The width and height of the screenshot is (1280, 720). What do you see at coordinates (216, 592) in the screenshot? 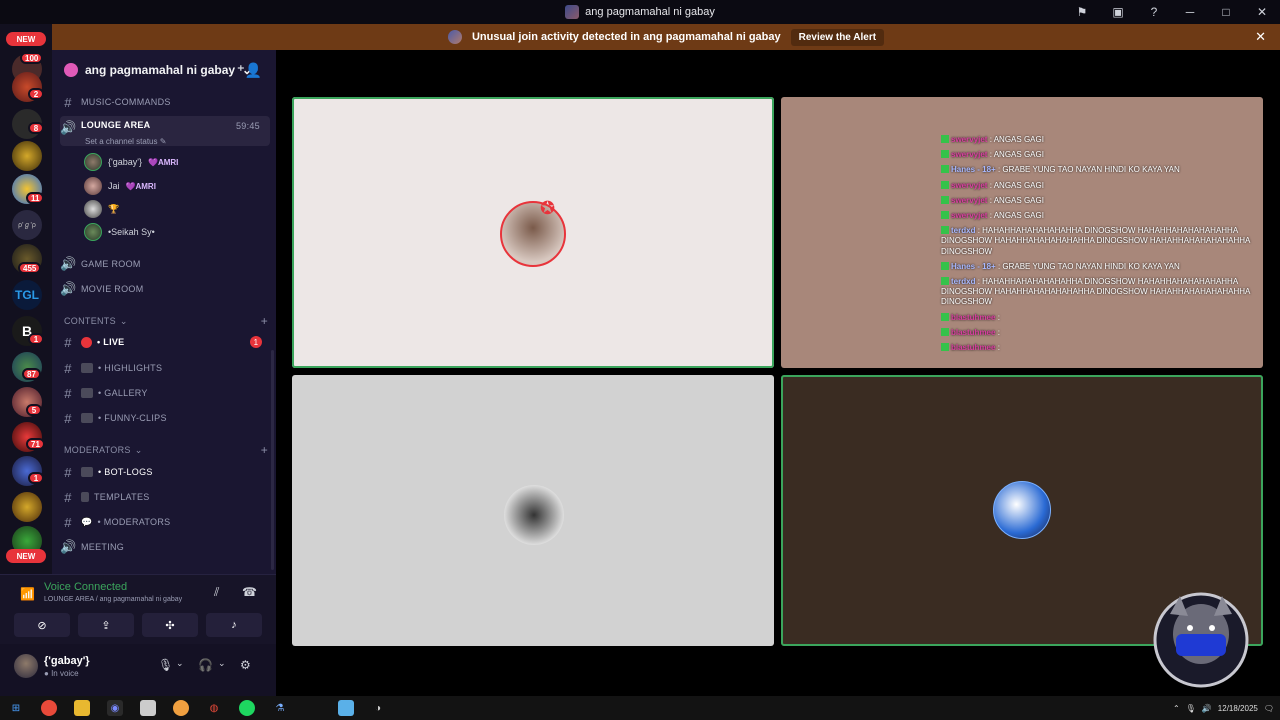
I see `noise-suppression-icon: ⫽` at bounding box center [216, 592].